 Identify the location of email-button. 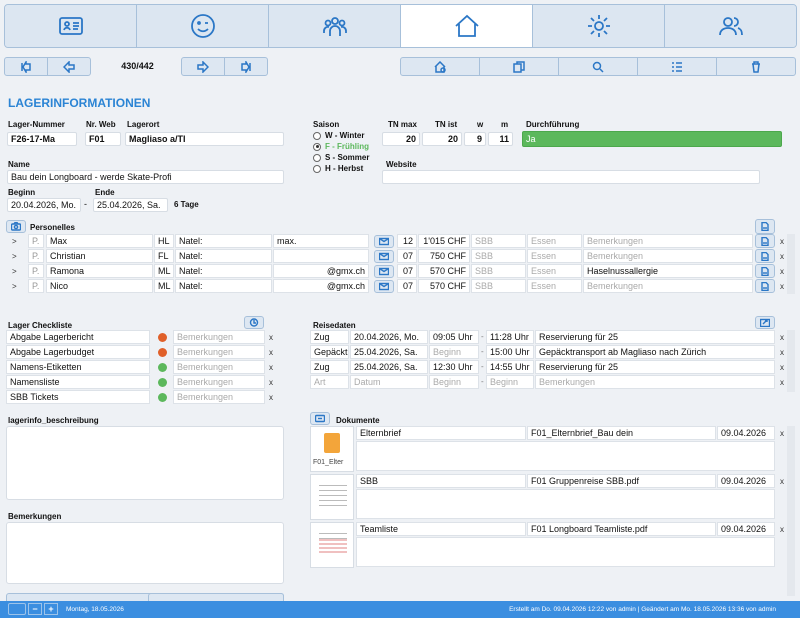
(384, 286).